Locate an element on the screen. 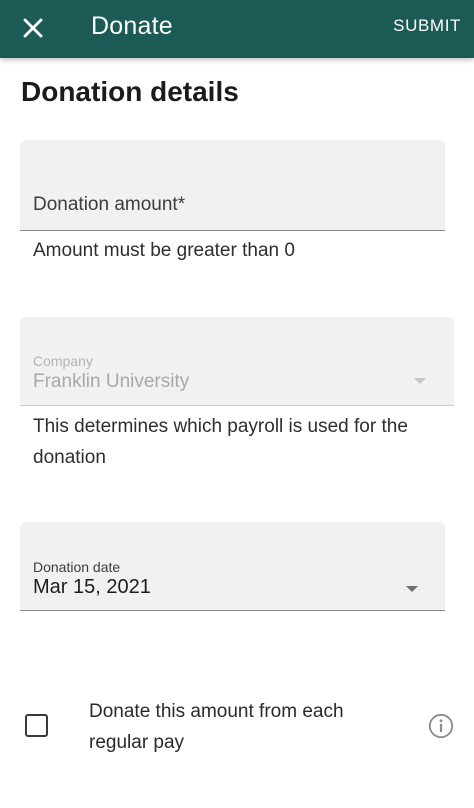 The image size is (474, 808). company-label: Company is located at coordinates (63, 361).